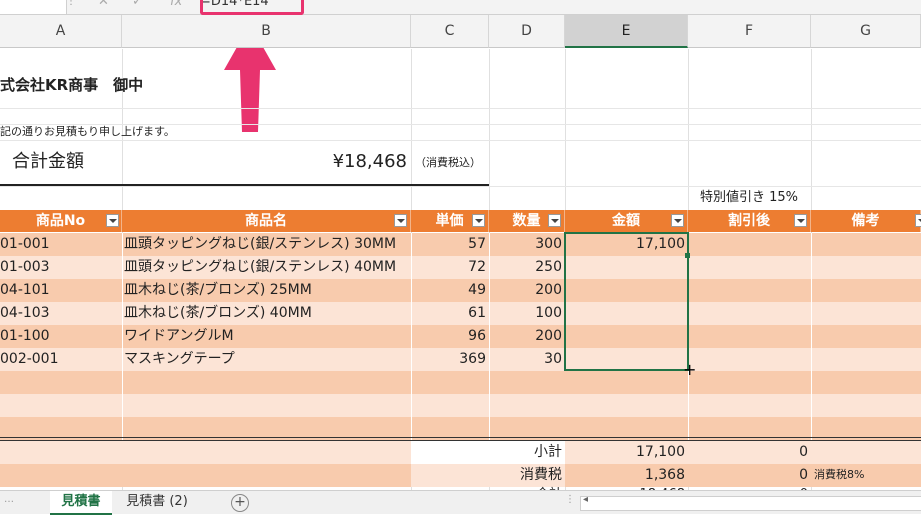 The width and height of the screenshot is (921, 515). I want to click on cell-product-no: 01-100, so click(60, 336).